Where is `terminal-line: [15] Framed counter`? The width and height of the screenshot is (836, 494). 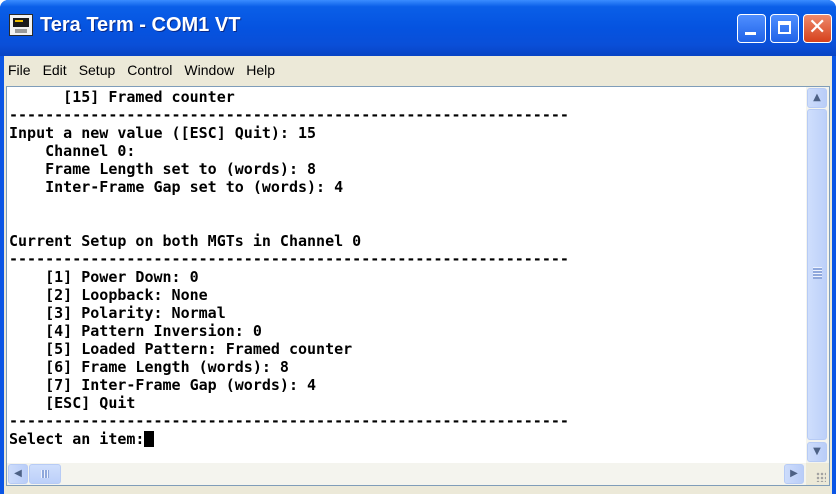
terminal-line: [15] Framed counter is located at coordinates (122, 97).